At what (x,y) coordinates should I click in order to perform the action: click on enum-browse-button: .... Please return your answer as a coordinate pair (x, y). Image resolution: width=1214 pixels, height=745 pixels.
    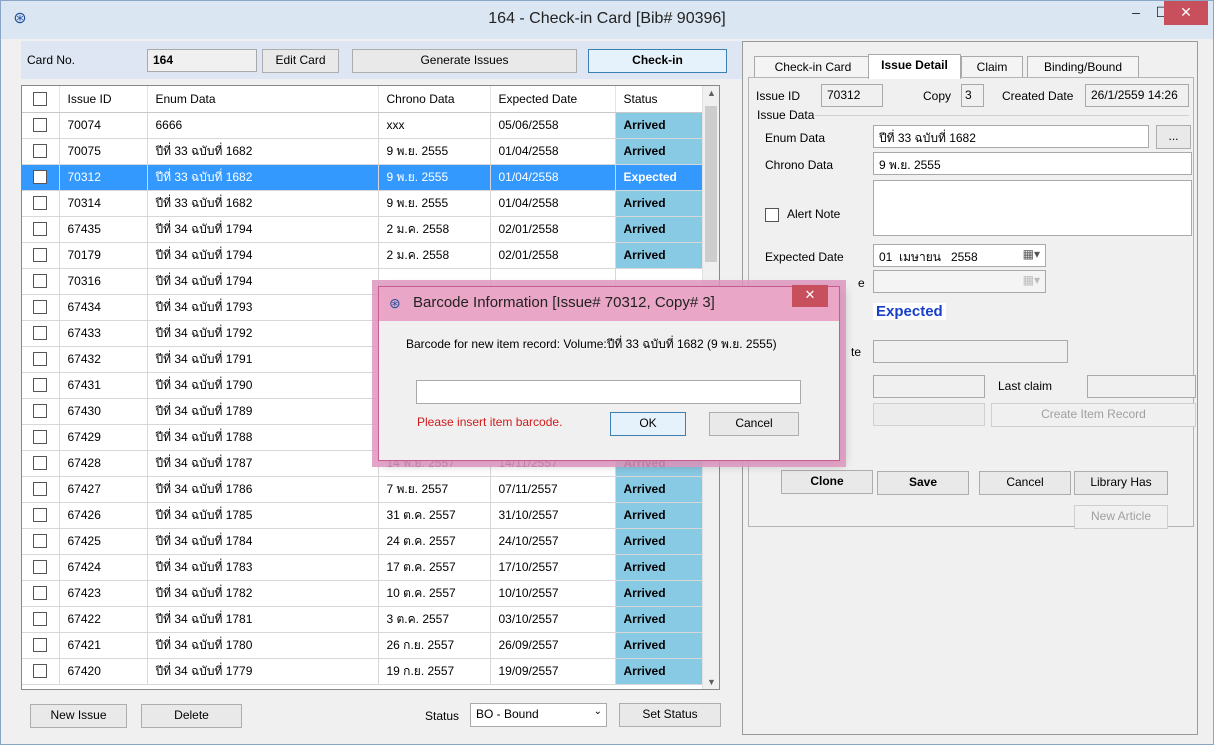
    Looking at the image, I should click on (1173, 137).